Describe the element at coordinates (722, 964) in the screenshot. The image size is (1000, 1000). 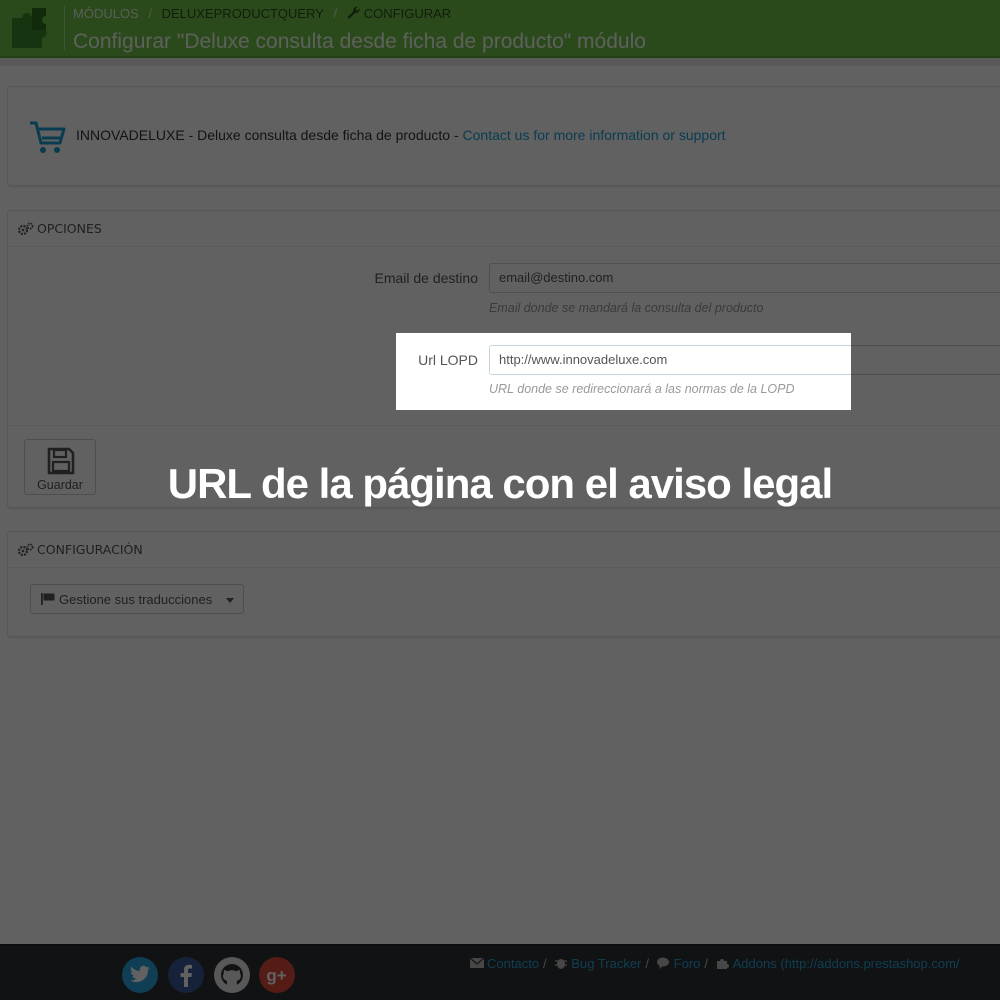
I see `puzzle-icon` at that location.